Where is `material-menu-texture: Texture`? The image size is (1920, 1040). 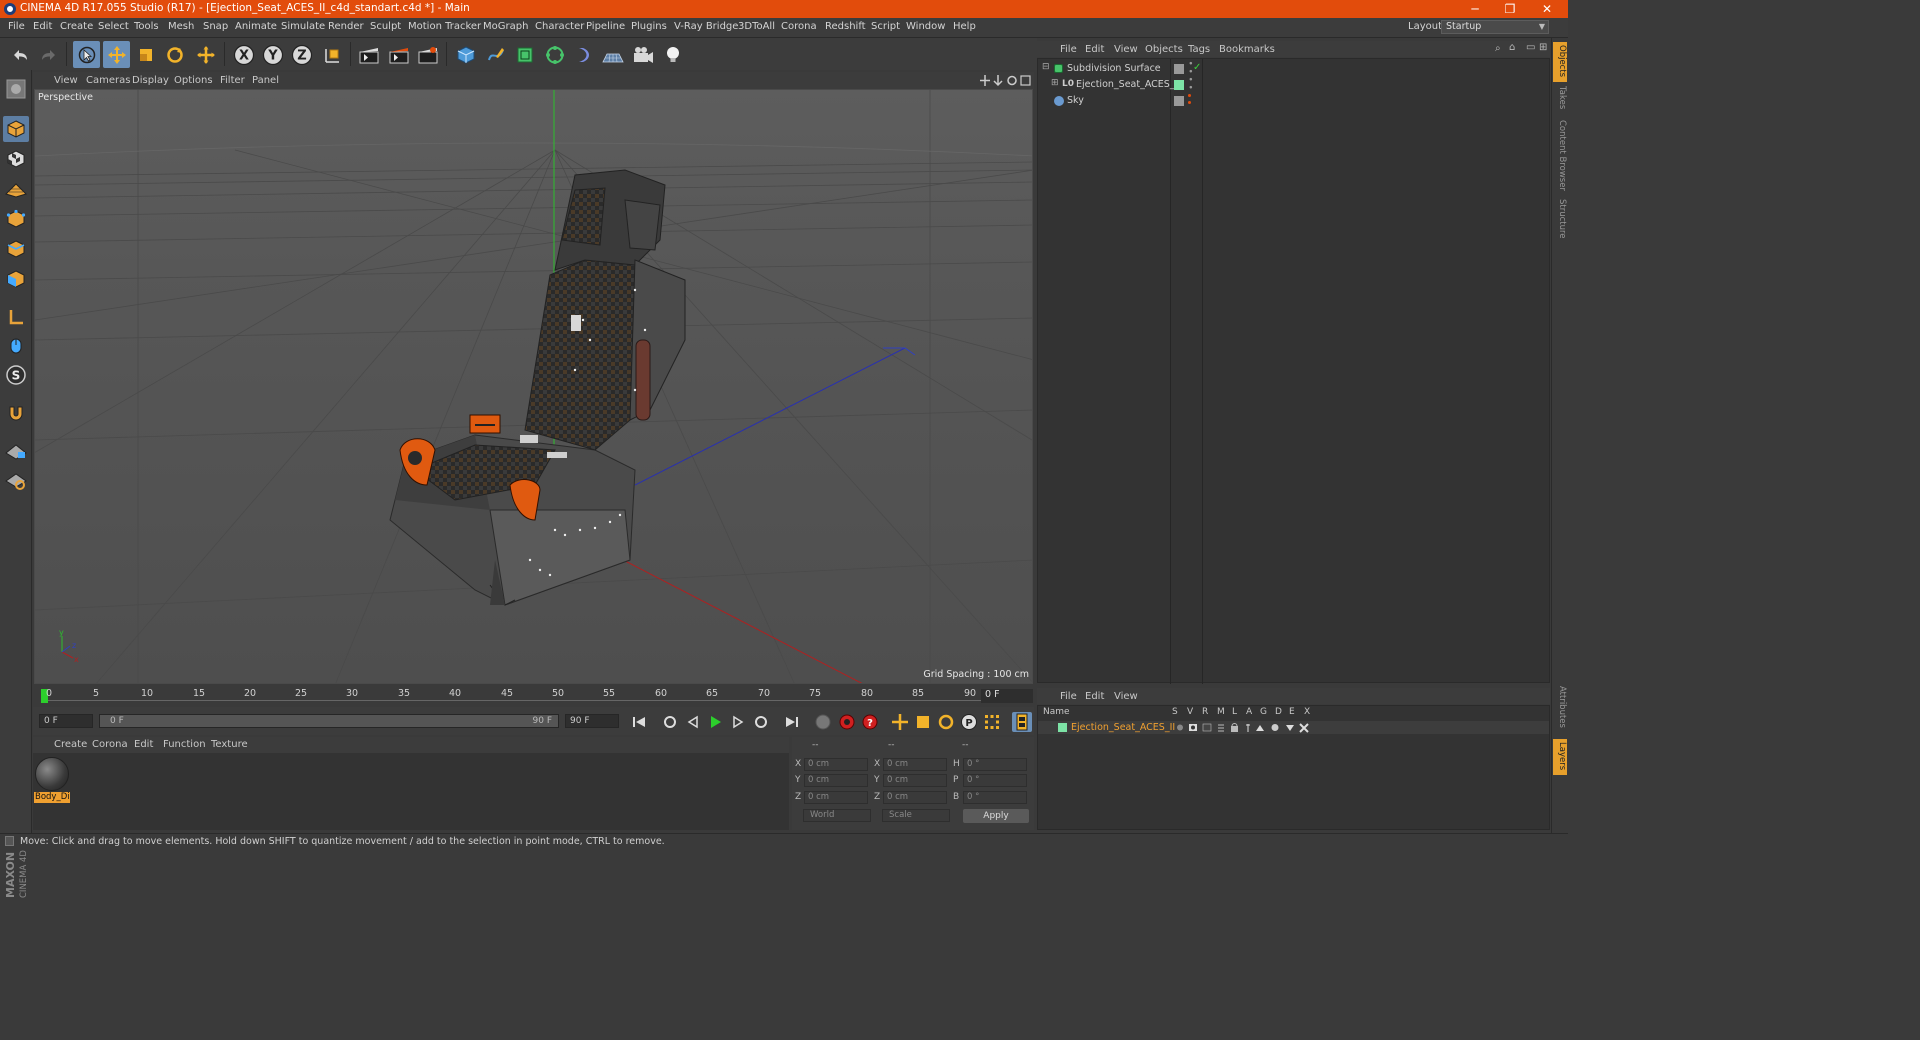 material-menu-texture: Texture is located at coordinates (229, 744).